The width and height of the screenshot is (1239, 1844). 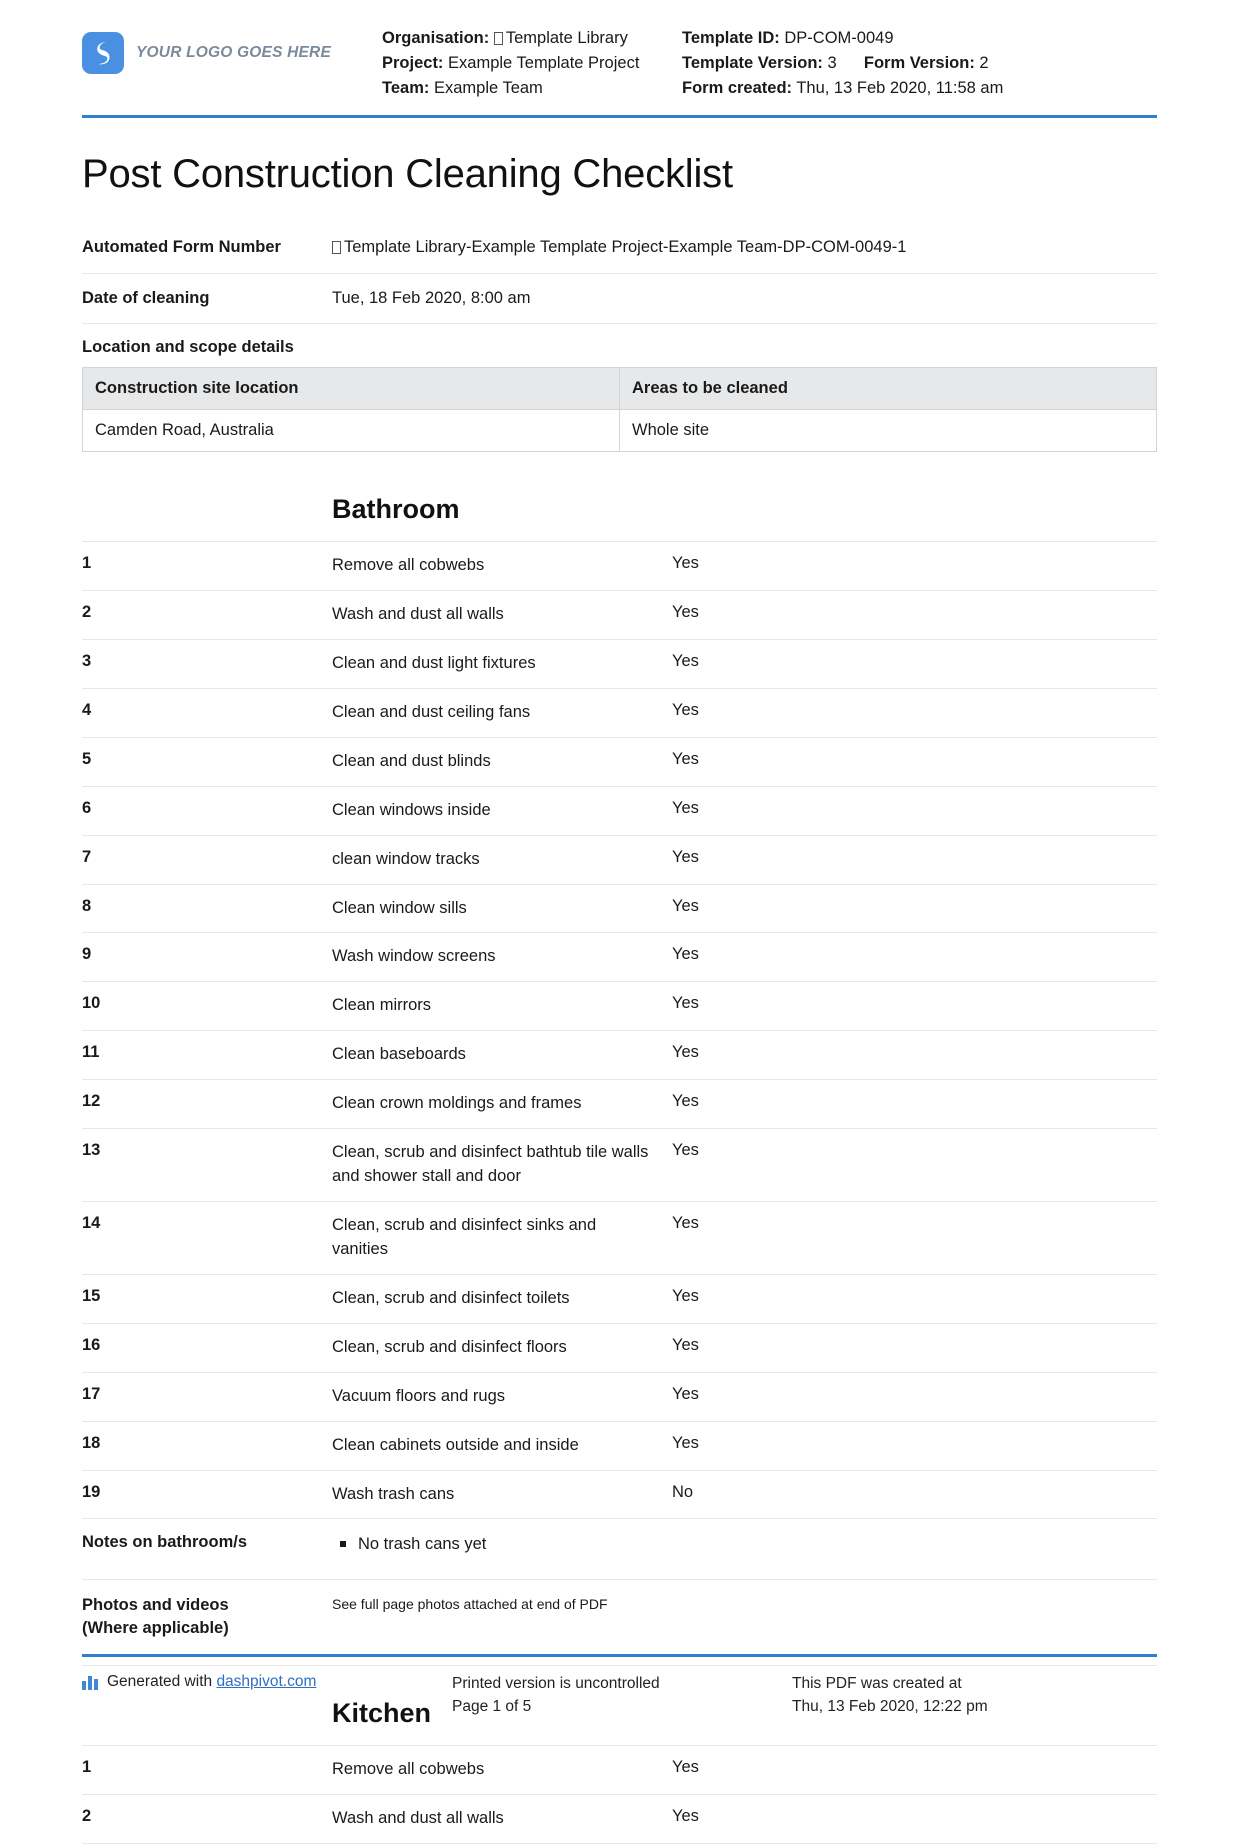 I want to click on team-label: Team:, so click(x=406, y=88).